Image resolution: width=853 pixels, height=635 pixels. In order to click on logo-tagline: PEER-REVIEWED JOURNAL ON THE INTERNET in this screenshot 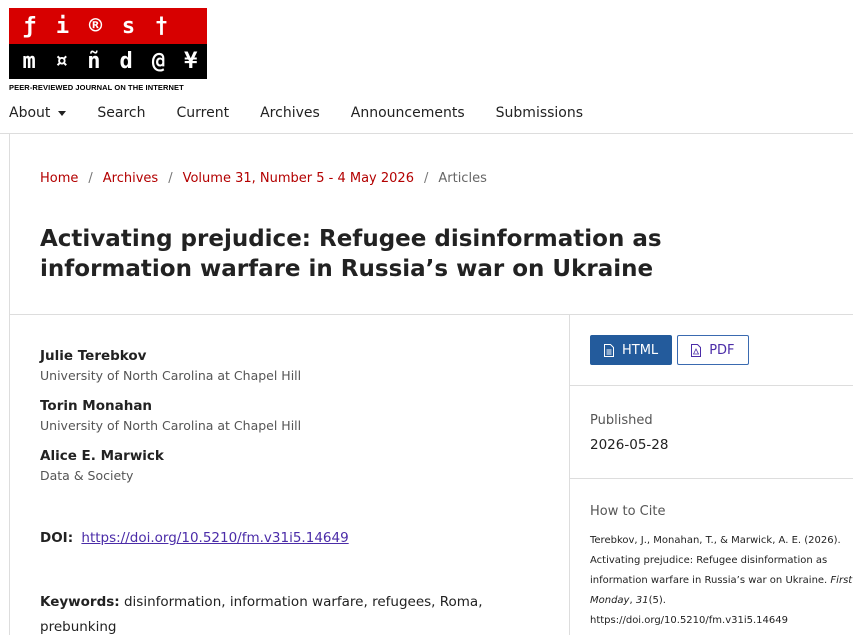, I will do `click(96, 87)`.